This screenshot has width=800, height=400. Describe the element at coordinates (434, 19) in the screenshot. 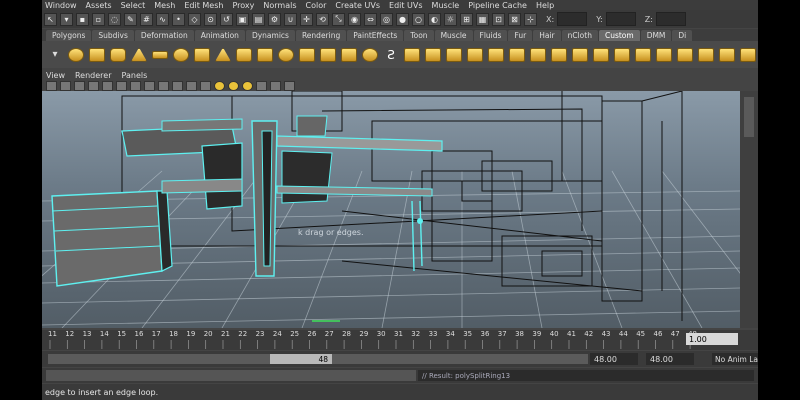

I see `shade-icon: ◐` at that location.